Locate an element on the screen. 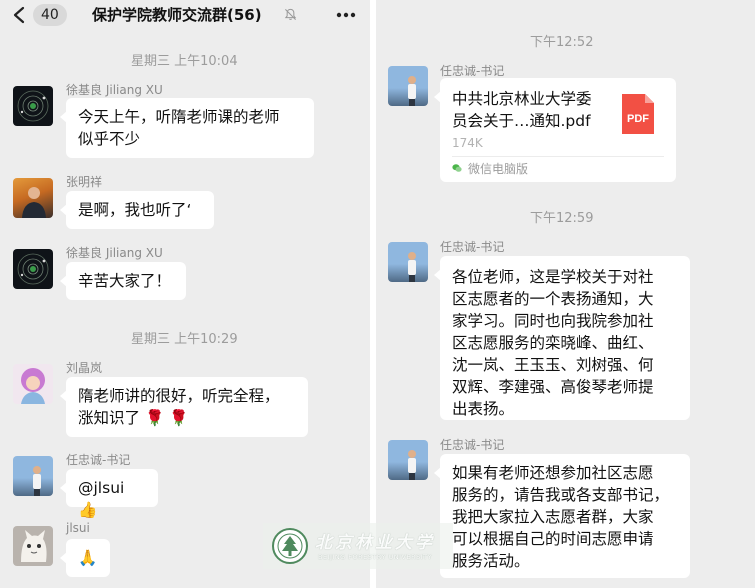 This screenshot has width=755, height=588. message-line: 区志愿者的一个表扬通知，大 is located at coordinates (553, 299).